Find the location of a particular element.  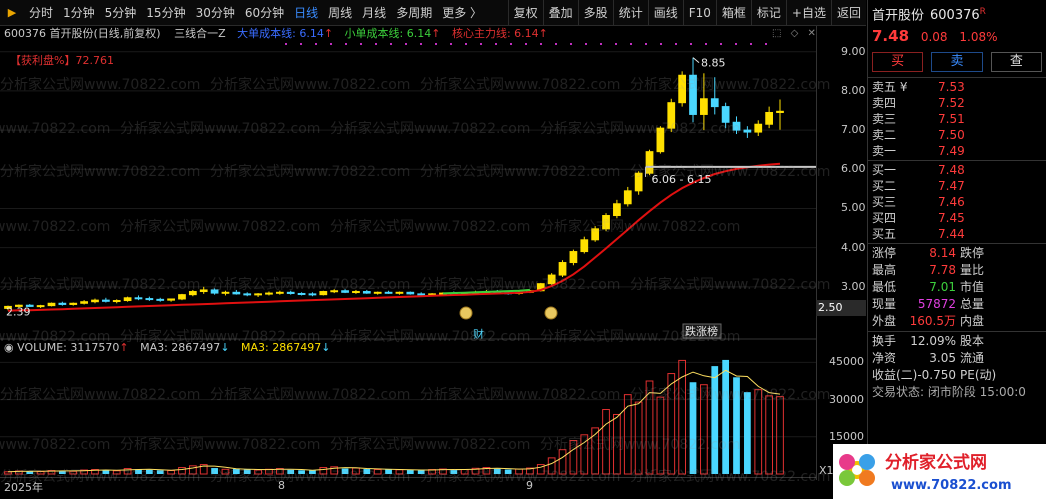

date-label: 8 is located at coordinates (281, 485).